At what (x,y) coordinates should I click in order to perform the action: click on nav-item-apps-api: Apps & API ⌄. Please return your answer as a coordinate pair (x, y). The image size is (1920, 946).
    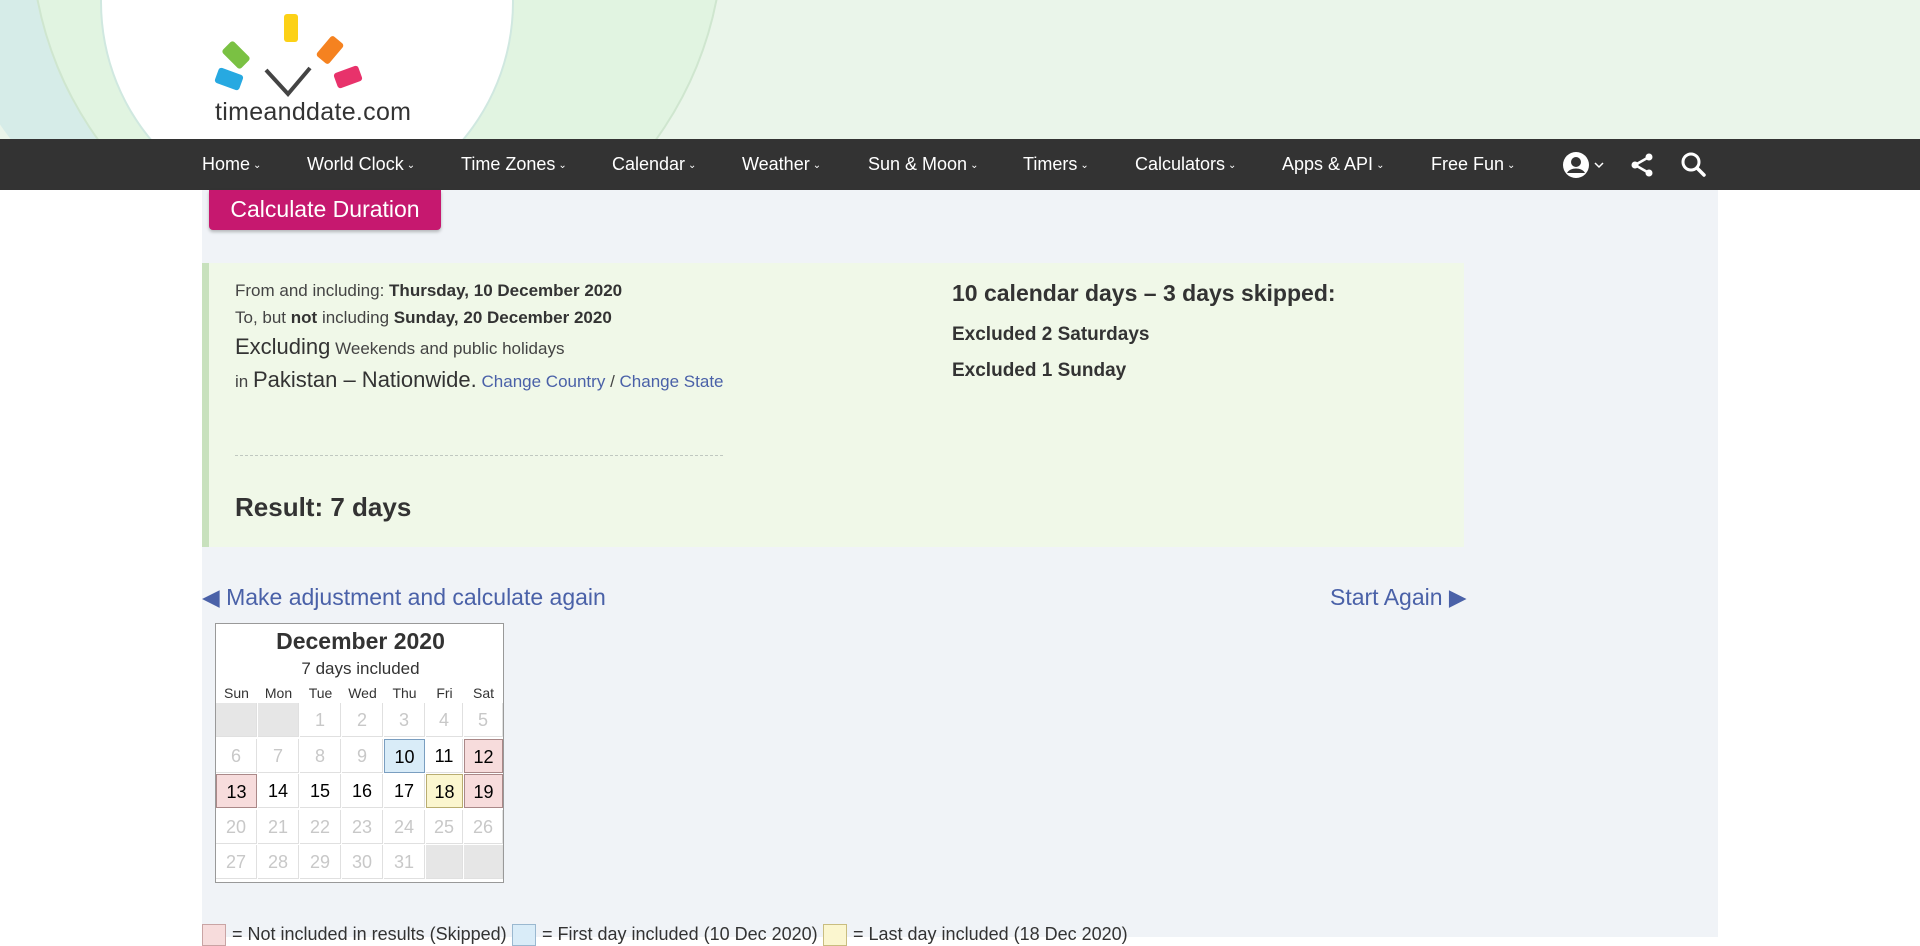
    Looking at the image, I should click on (1333, 164).